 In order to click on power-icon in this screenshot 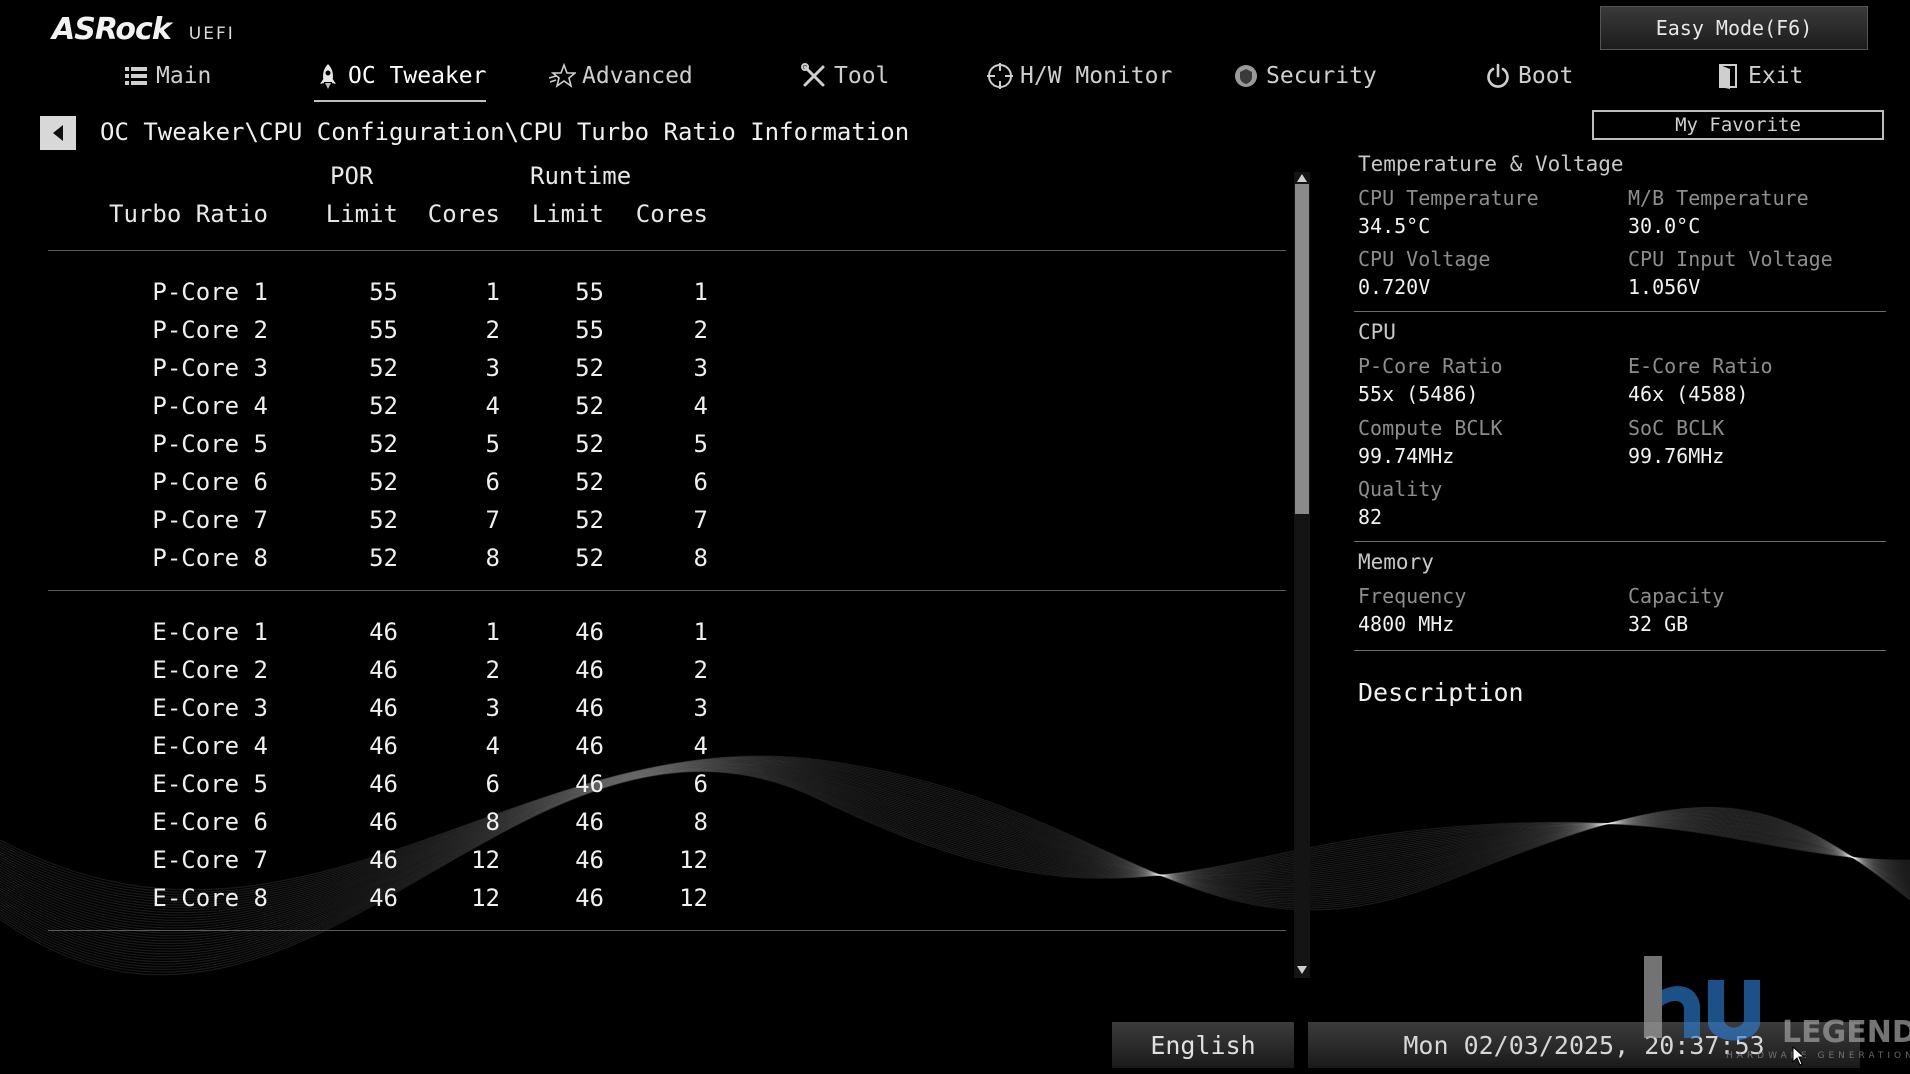, I will do `click(1498, 75)`.